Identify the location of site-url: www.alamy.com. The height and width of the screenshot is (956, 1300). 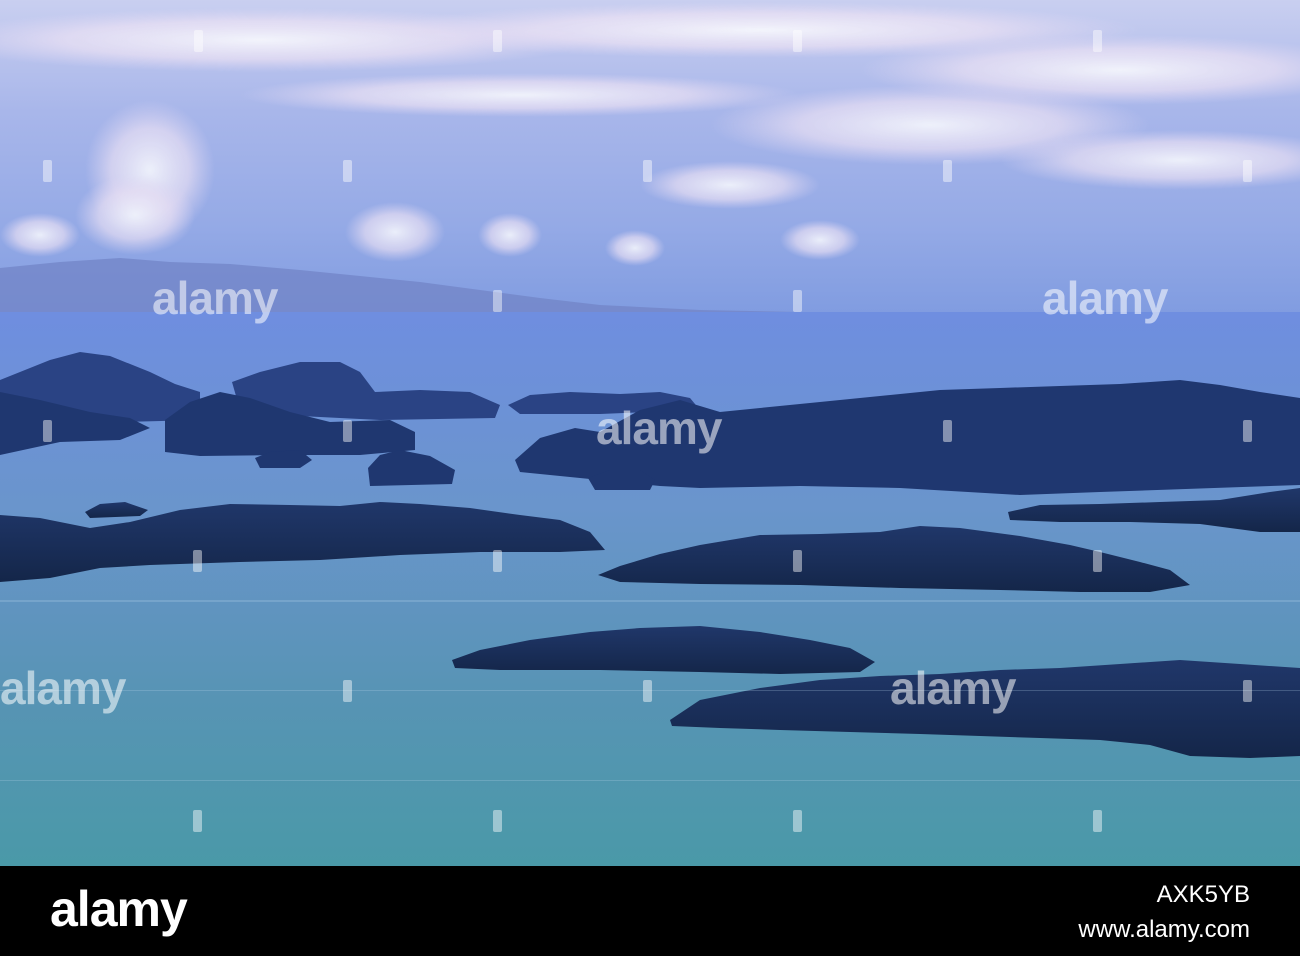
(1164, 930).